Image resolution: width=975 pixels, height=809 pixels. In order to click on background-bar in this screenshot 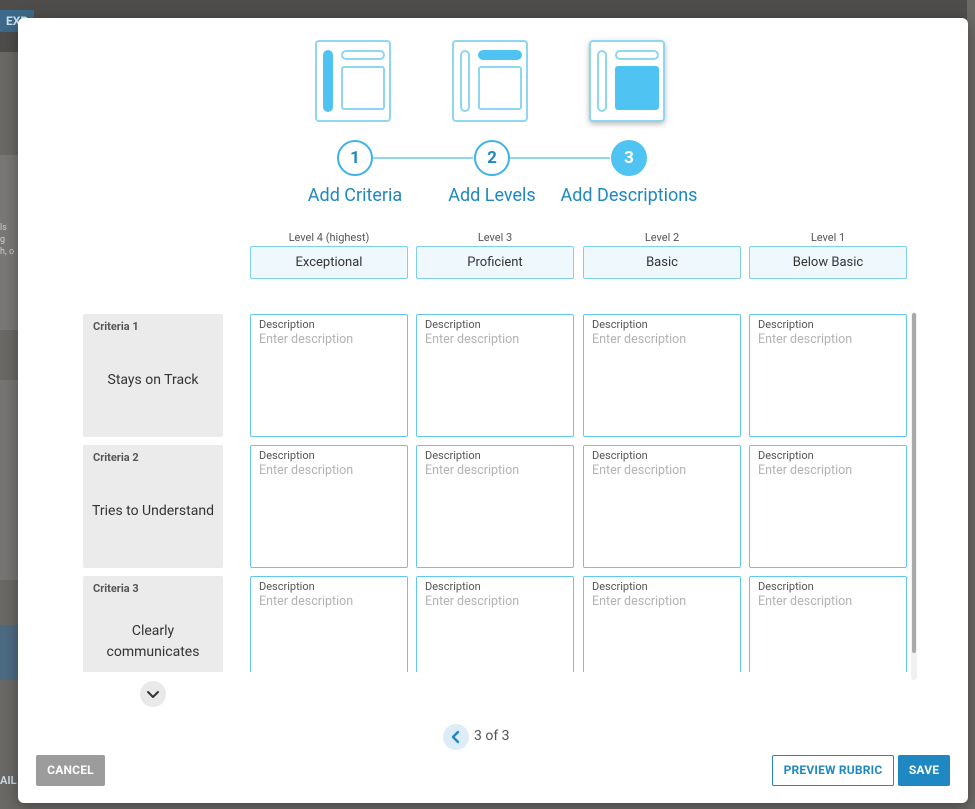, I will do `click(9, 652)`.